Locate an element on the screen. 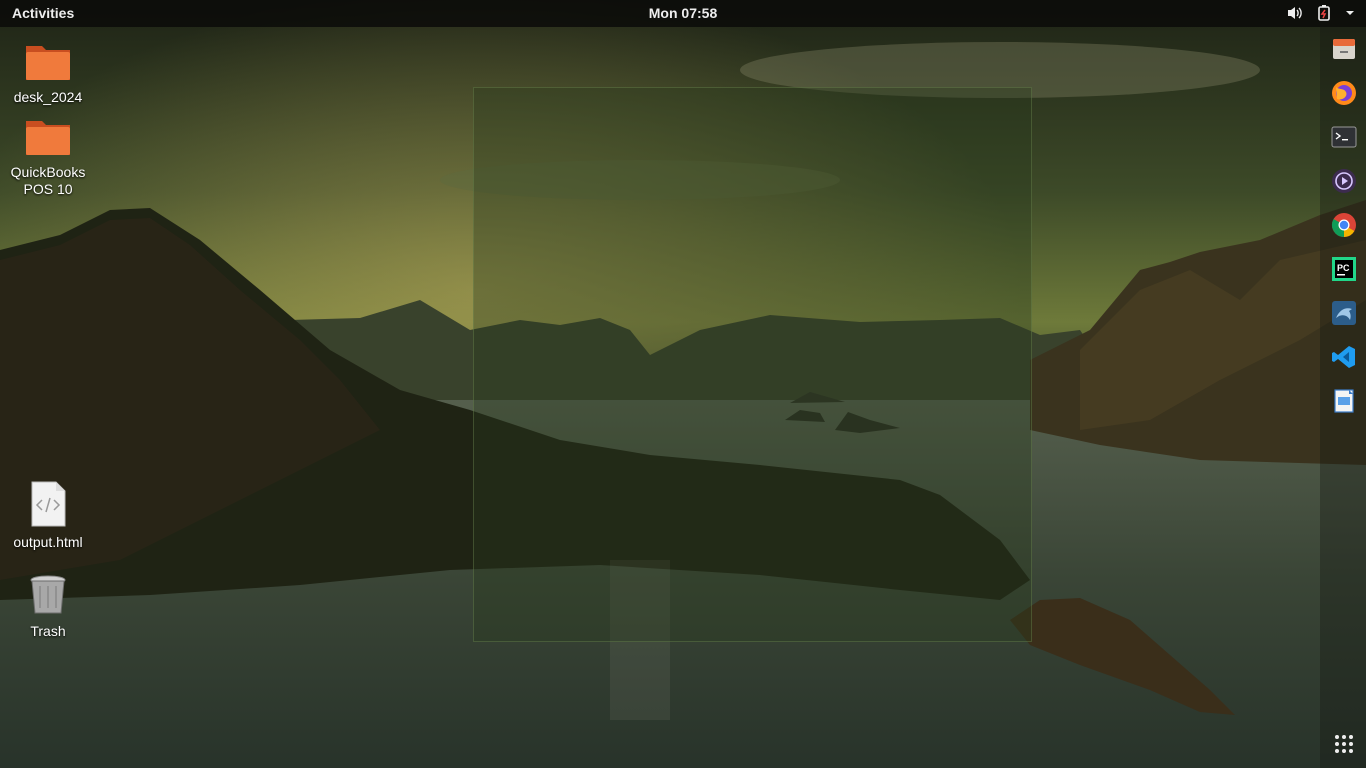 The image size is (1366, 768). desktop-trash: Trash is located at coordinates (48, 607).